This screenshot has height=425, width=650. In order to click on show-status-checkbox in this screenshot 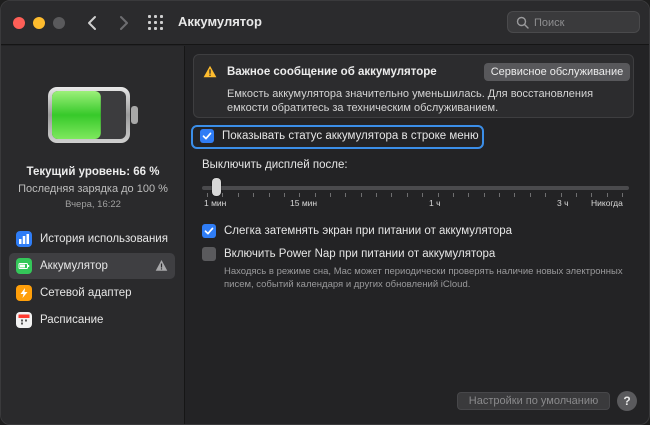, I will do `click(207, 136)`.